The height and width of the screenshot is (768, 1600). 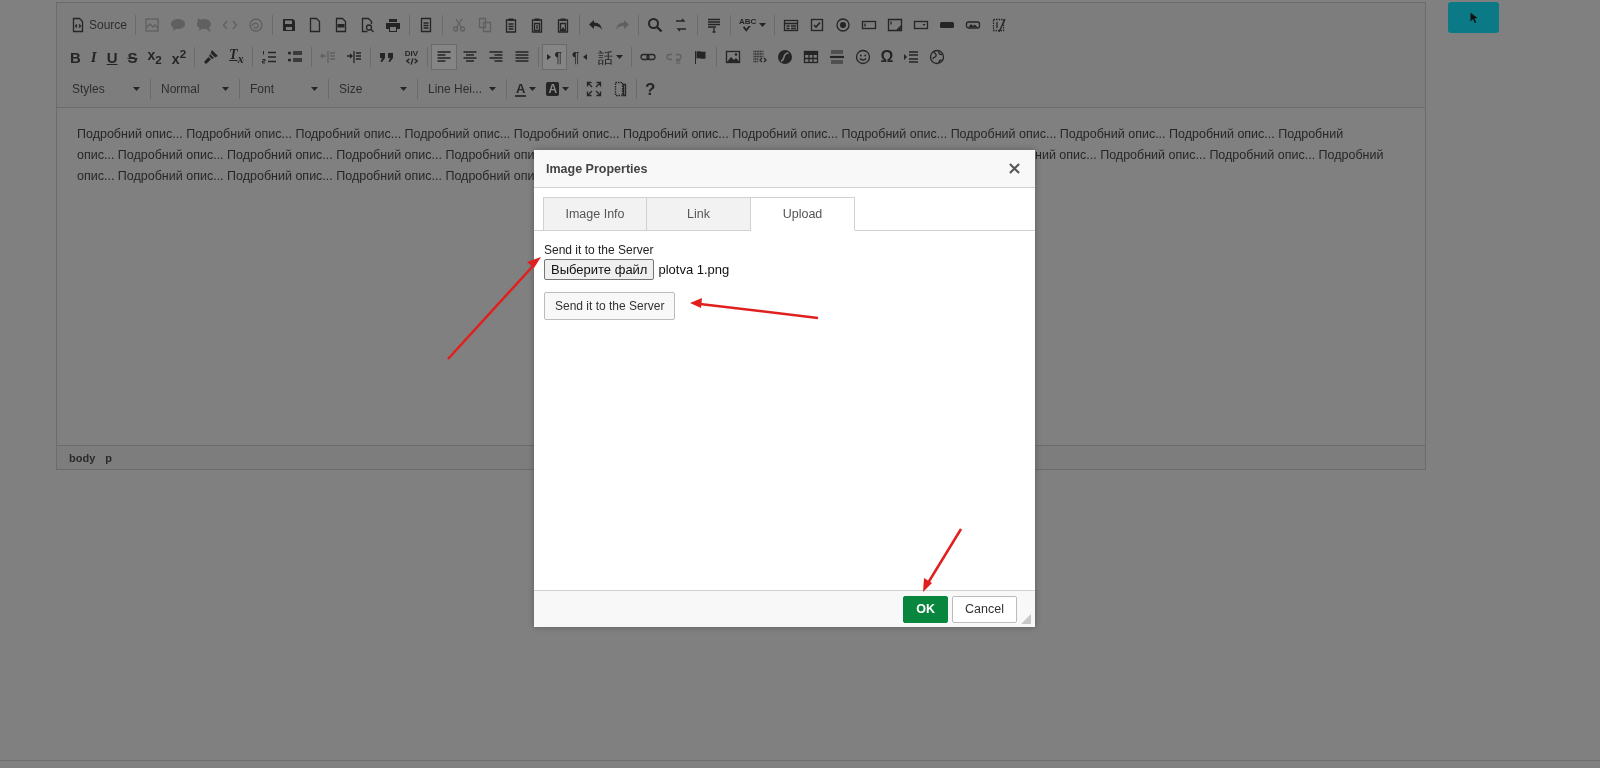 What do you see at coordinates (732, 57) in the screenshot?
I see `image-icon` at bounding box center [732, 57].